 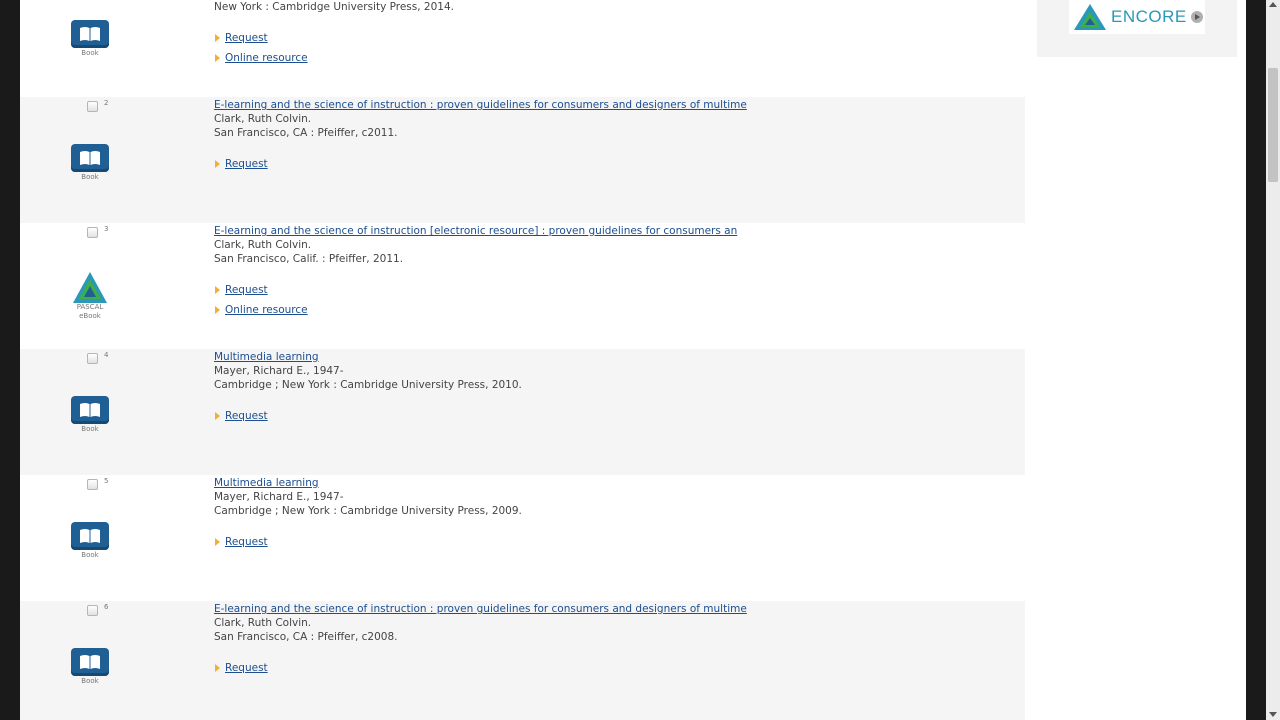 I want to click on result-number: 3, so click(x=106, y=229).